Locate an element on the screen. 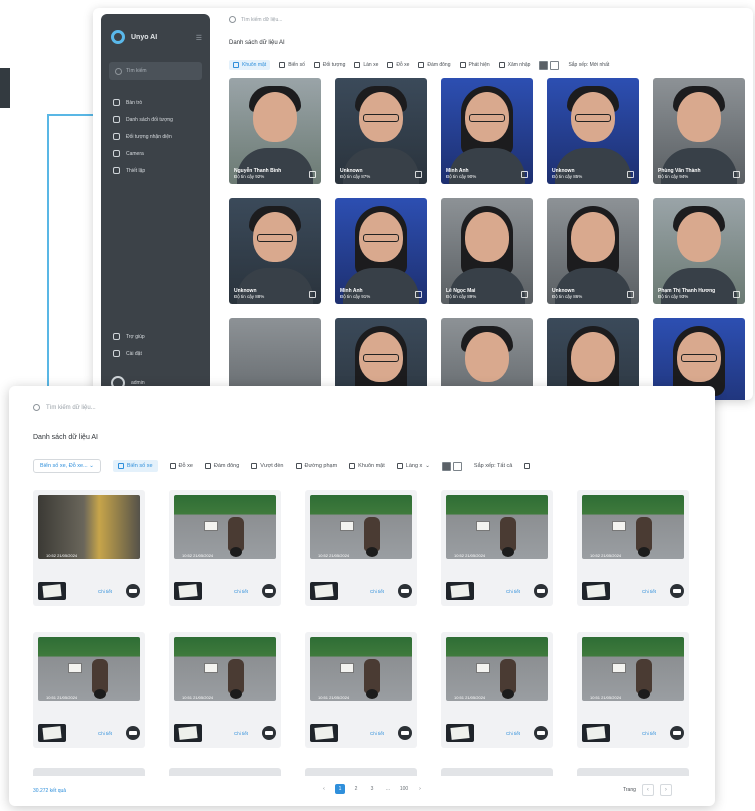  face-card: Phạm Thị Thanh Hương Độ tin cậy 93% is located at coordinates (699, 251).